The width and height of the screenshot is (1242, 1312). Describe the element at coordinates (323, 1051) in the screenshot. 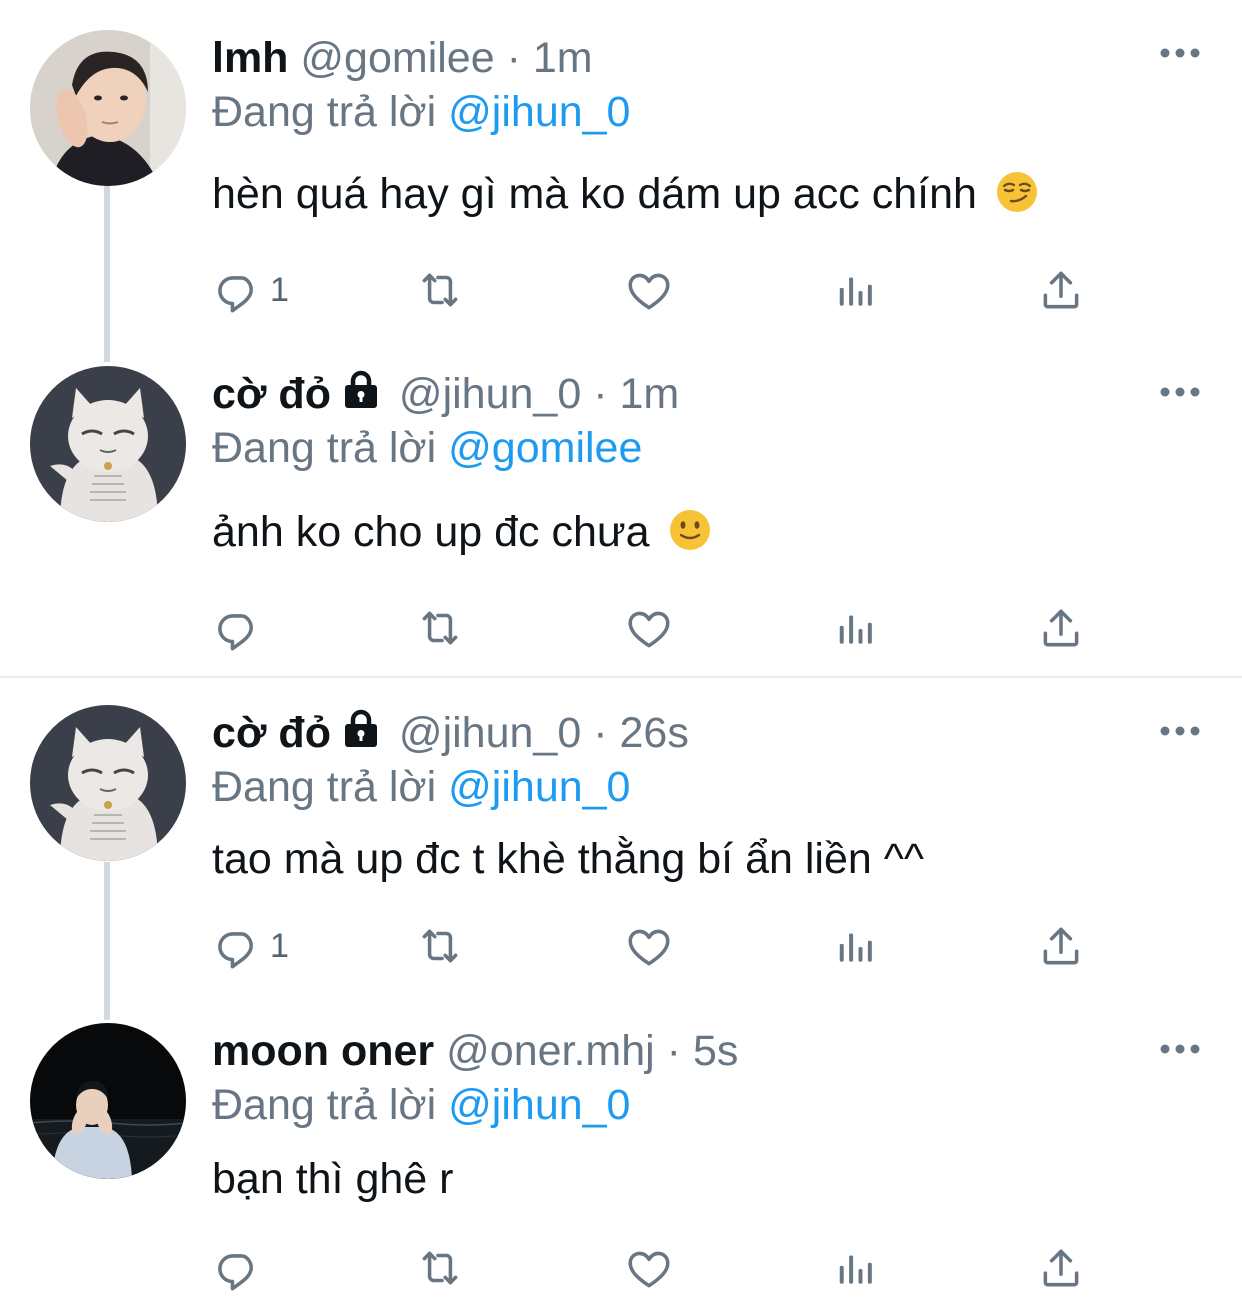

I see `display-name: moon oner` at that location.